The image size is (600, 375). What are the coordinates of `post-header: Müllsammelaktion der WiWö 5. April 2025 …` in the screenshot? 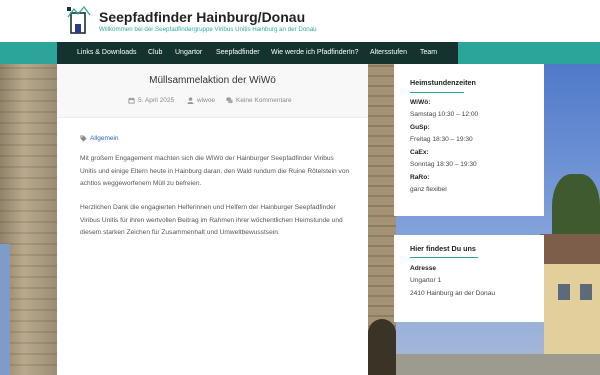 It's located at (212, 91).